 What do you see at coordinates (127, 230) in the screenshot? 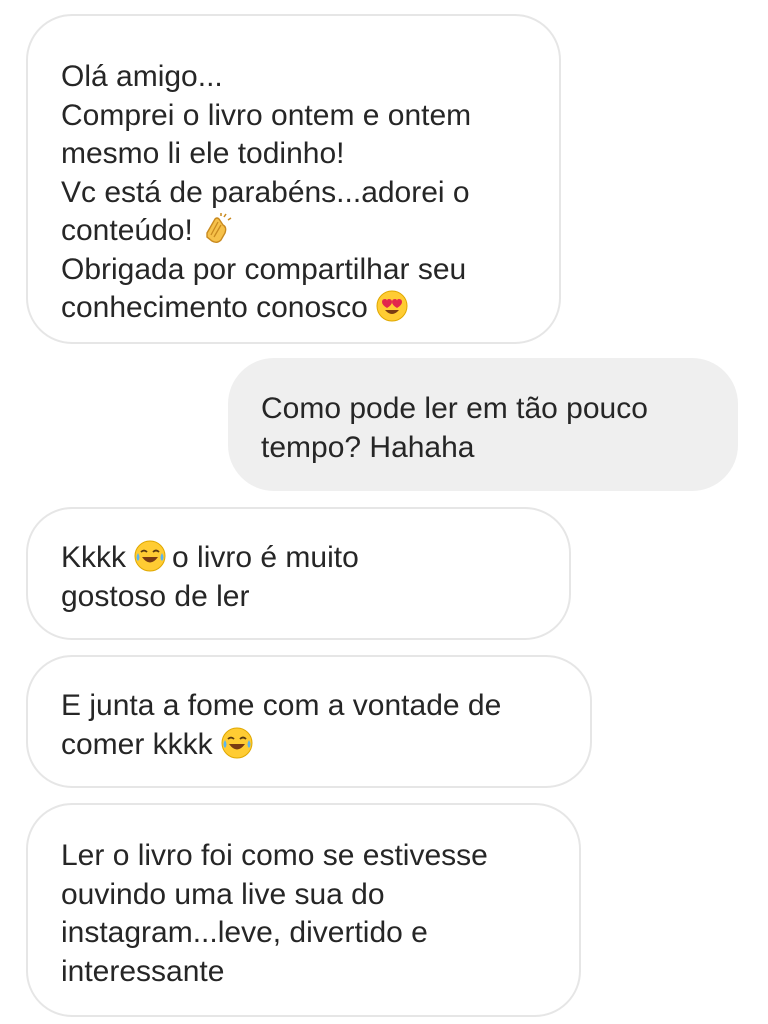
I see `message-text: conteúdo!` at bounding box center [127, 230].